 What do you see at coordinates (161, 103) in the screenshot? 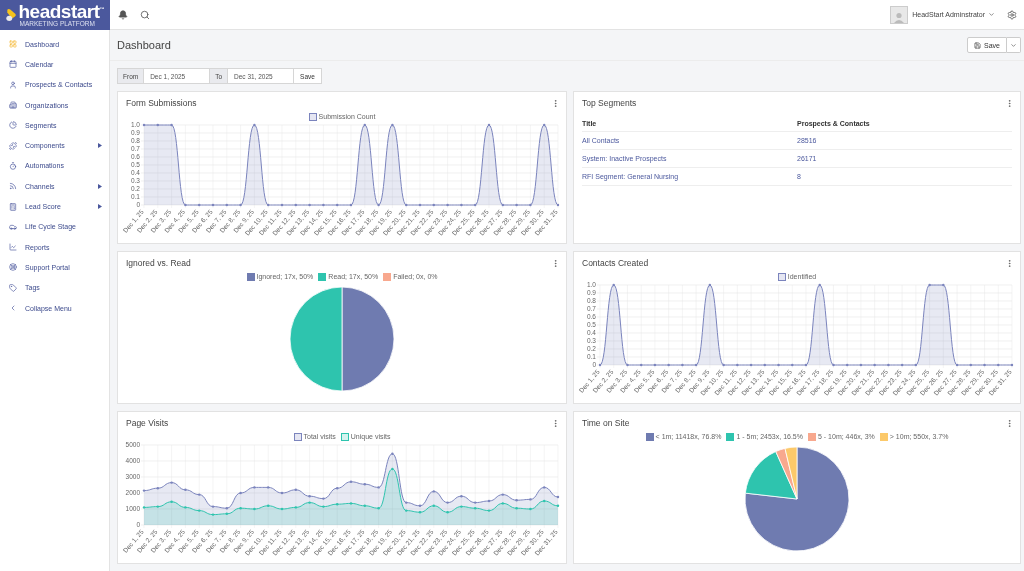
I see `card-title: Form Submissions` at bounding box center [161, 103].